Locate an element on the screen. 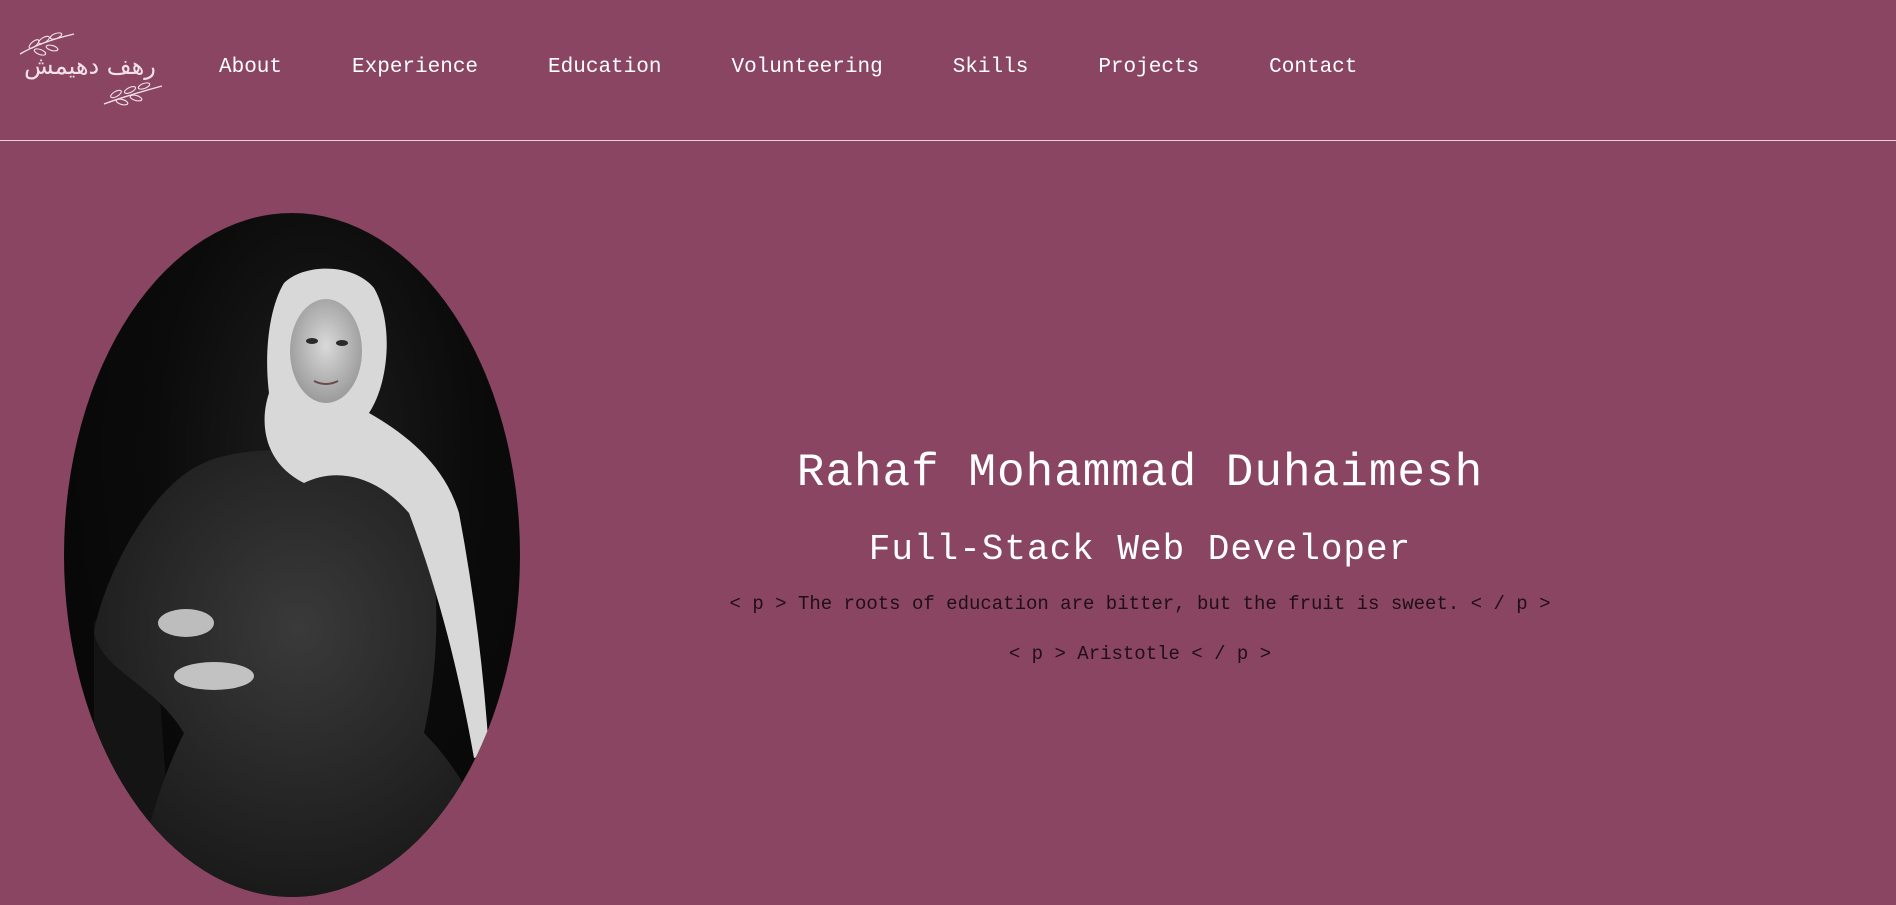 The width and height of the screenshot is (1896, 905). logo: رهف دهيمش is located at coordinates (90, 68).